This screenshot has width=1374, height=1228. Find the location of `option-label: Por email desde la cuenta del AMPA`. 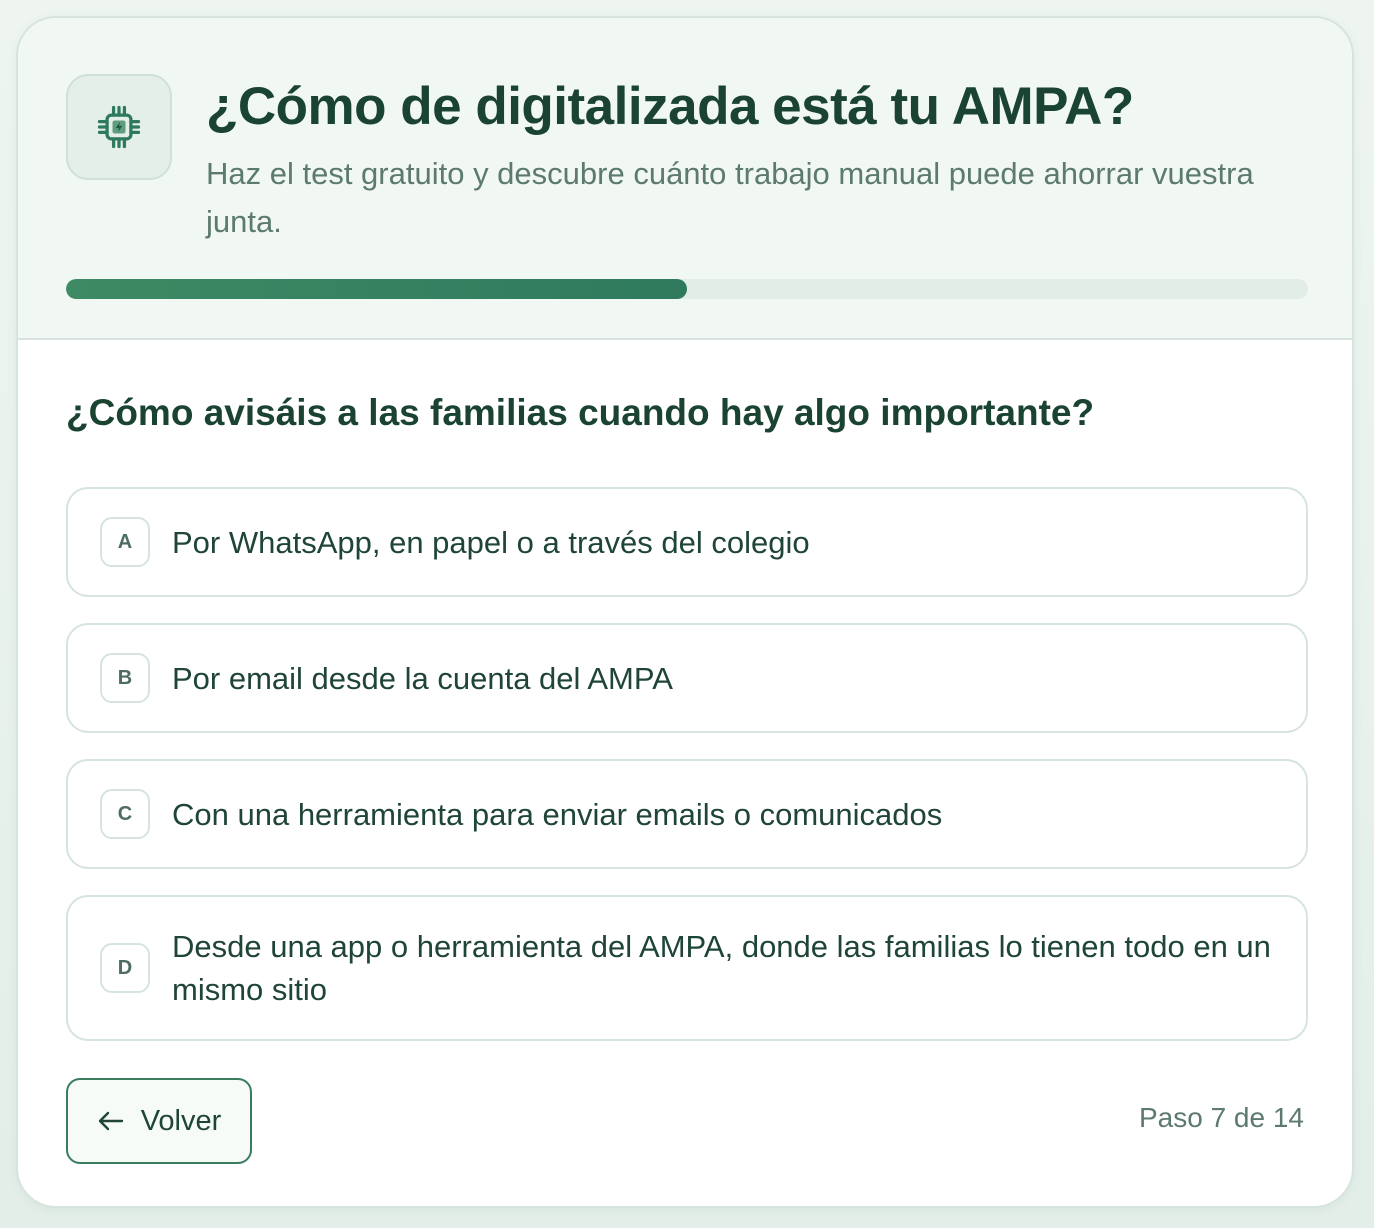

option-label: Por email desde la cuenta del AMPA is located at coordinates (422, 678).